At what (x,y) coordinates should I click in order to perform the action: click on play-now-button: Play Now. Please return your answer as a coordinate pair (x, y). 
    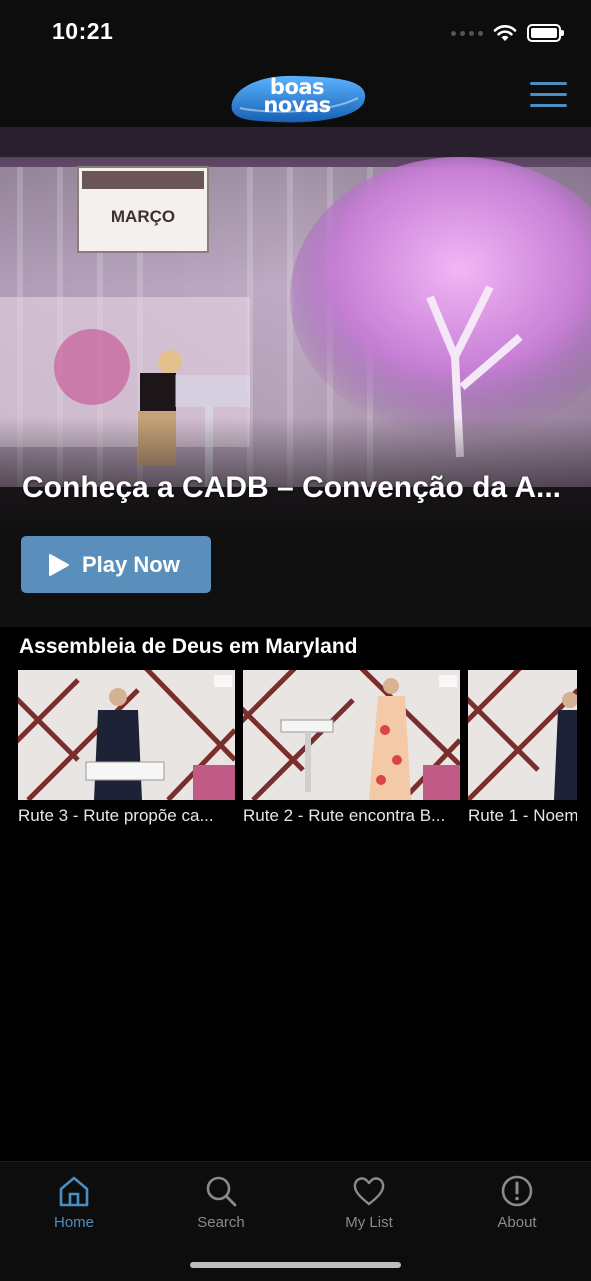
    Looking at the image, I should click on (116, 564).